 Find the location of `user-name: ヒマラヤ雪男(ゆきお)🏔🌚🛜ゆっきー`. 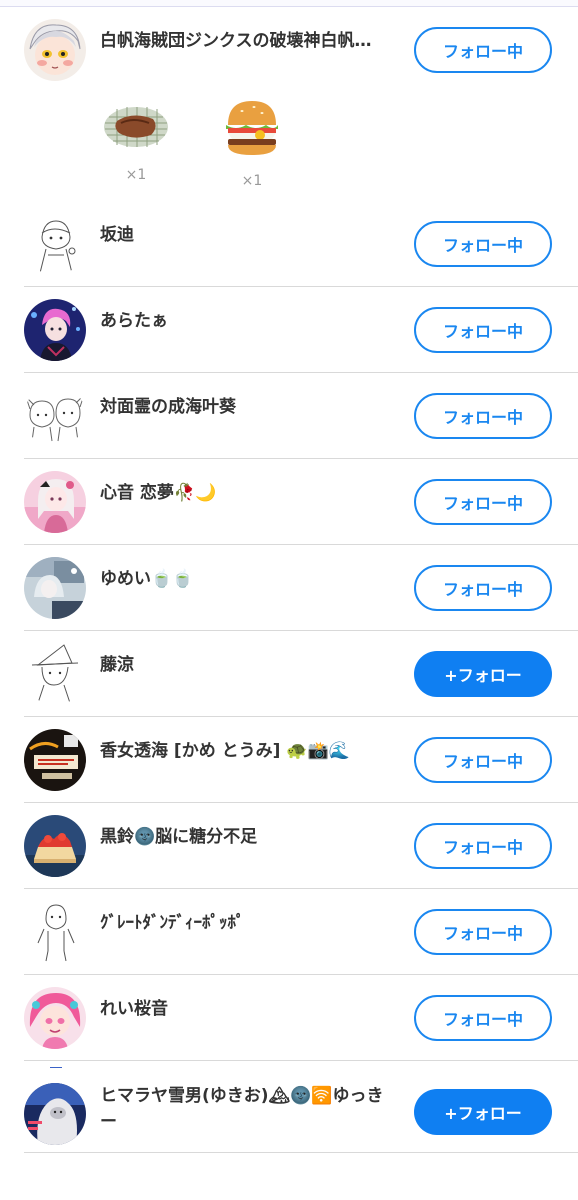

user-name: ヒマラヤ雪男(ゆきお)🏔🌚🛜ゆっきー is located at coordinates (250, 1109).